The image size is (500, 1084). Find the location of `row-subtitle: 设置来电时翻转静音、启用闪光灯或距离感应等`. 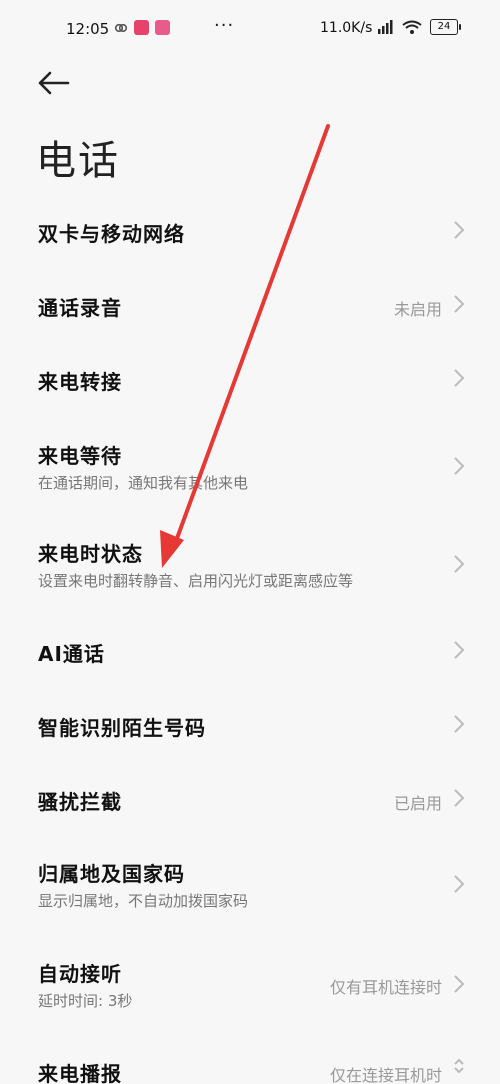

row-subtitle: 设置来电时翻转静音、启用闪光灯或距离感应等 is located at coordinates (196, 581).